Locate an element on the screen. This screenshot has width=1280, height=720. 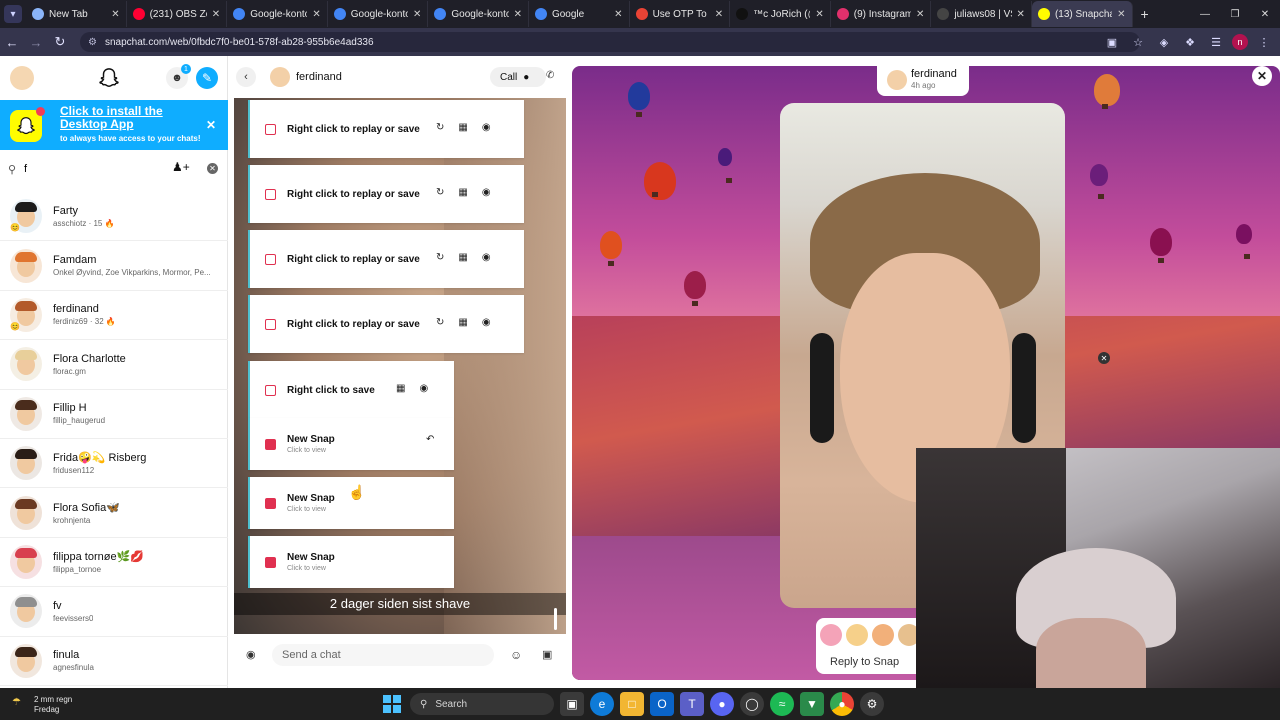
extension-icon: ◈ is located at coordinates (1164, 42).